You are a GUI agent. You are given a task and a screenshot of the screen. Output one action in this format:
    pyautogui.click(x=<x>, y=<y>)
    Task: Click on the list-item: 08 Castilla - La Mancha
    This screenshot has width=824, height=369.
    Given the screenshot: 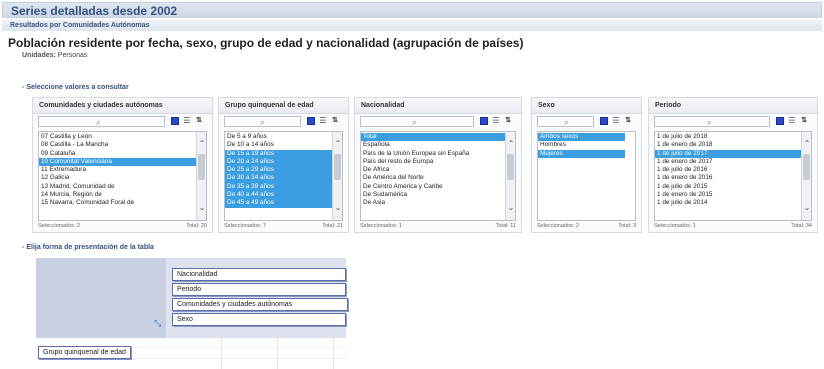 What is the action you would take?
    pyautogui.click(x=117, y=145)
    